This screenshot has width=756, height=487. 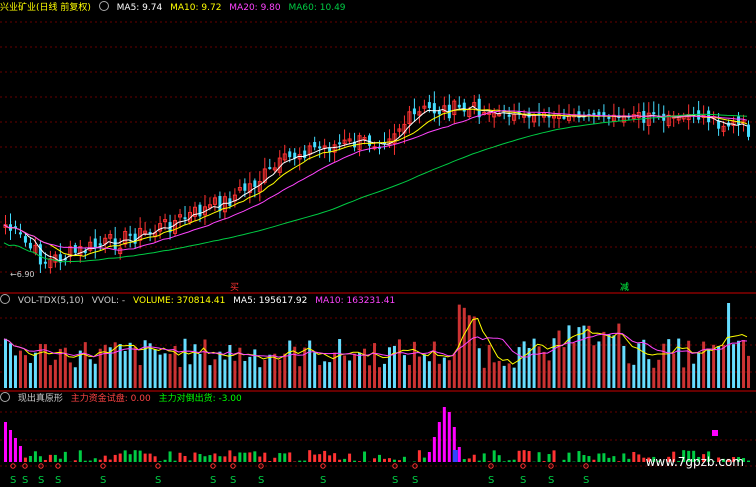 What do you see at coordinates (139, 8) in the screenshot?
I see `ma5-label: MA5: 9.74` at bounding box center [139, 8].